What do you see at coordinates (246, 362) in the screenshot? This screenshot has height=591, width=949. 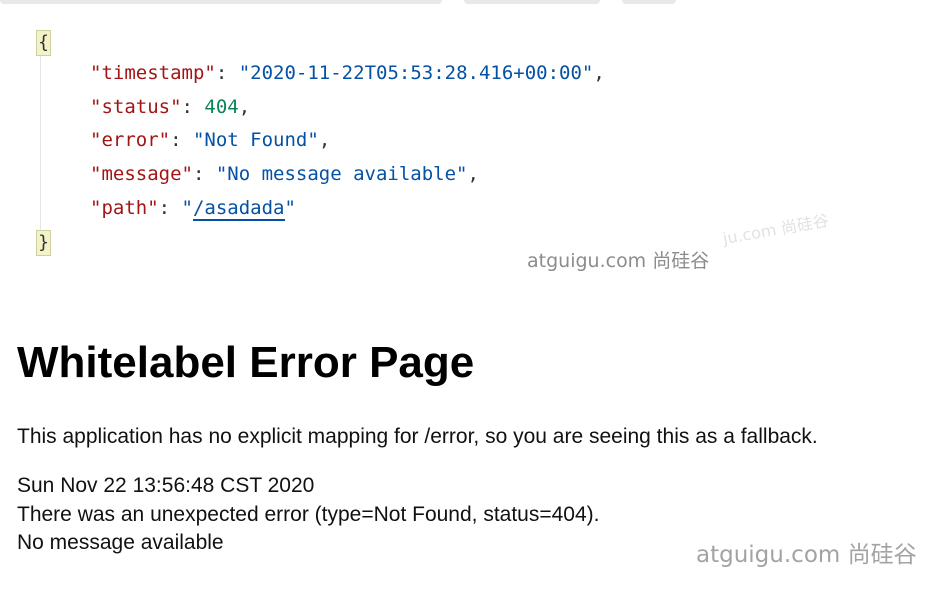 I see `page-title: Whitelabel Error Page` at bounding box center [246, 362].